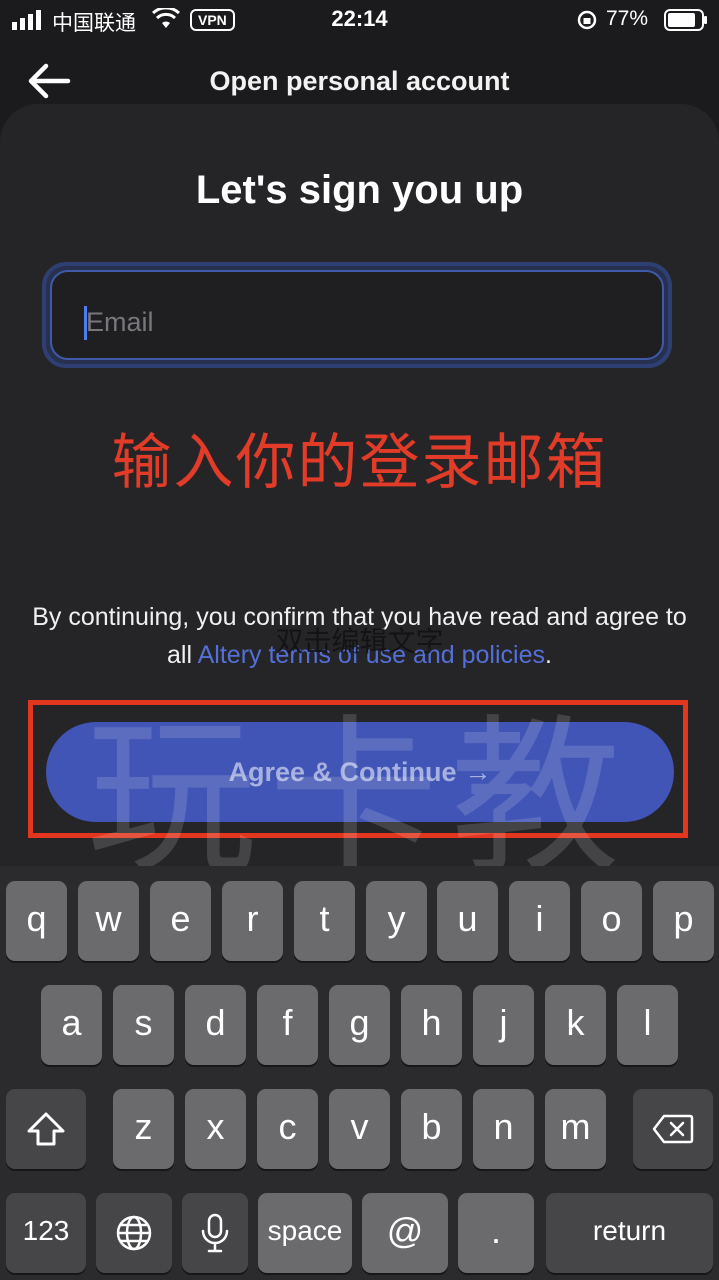 The image size is (719, 1280). I want to click on nav-bar: Open personal account, so click(359, 75).